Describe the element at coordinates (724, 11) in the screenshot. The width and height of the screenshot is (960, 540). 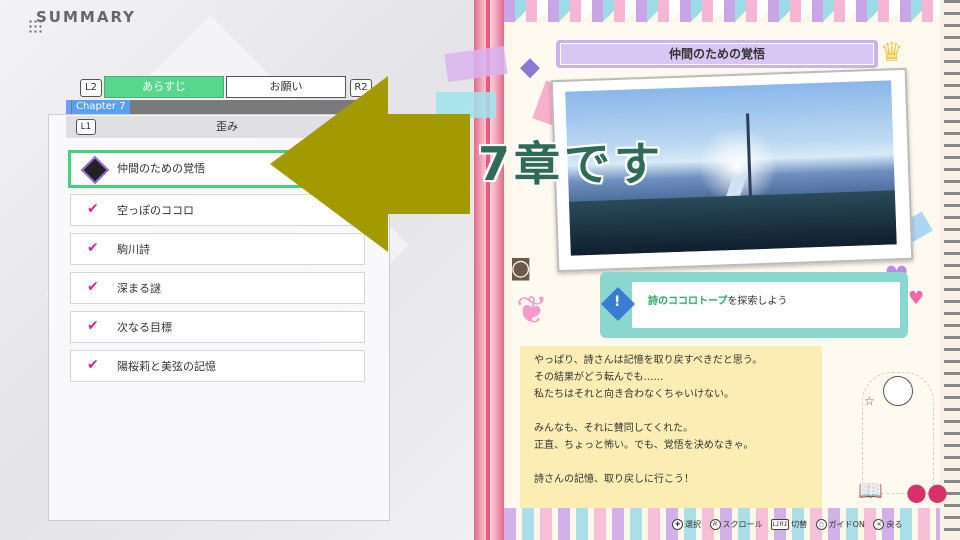
I see `diamond-pattern-top` at that location.